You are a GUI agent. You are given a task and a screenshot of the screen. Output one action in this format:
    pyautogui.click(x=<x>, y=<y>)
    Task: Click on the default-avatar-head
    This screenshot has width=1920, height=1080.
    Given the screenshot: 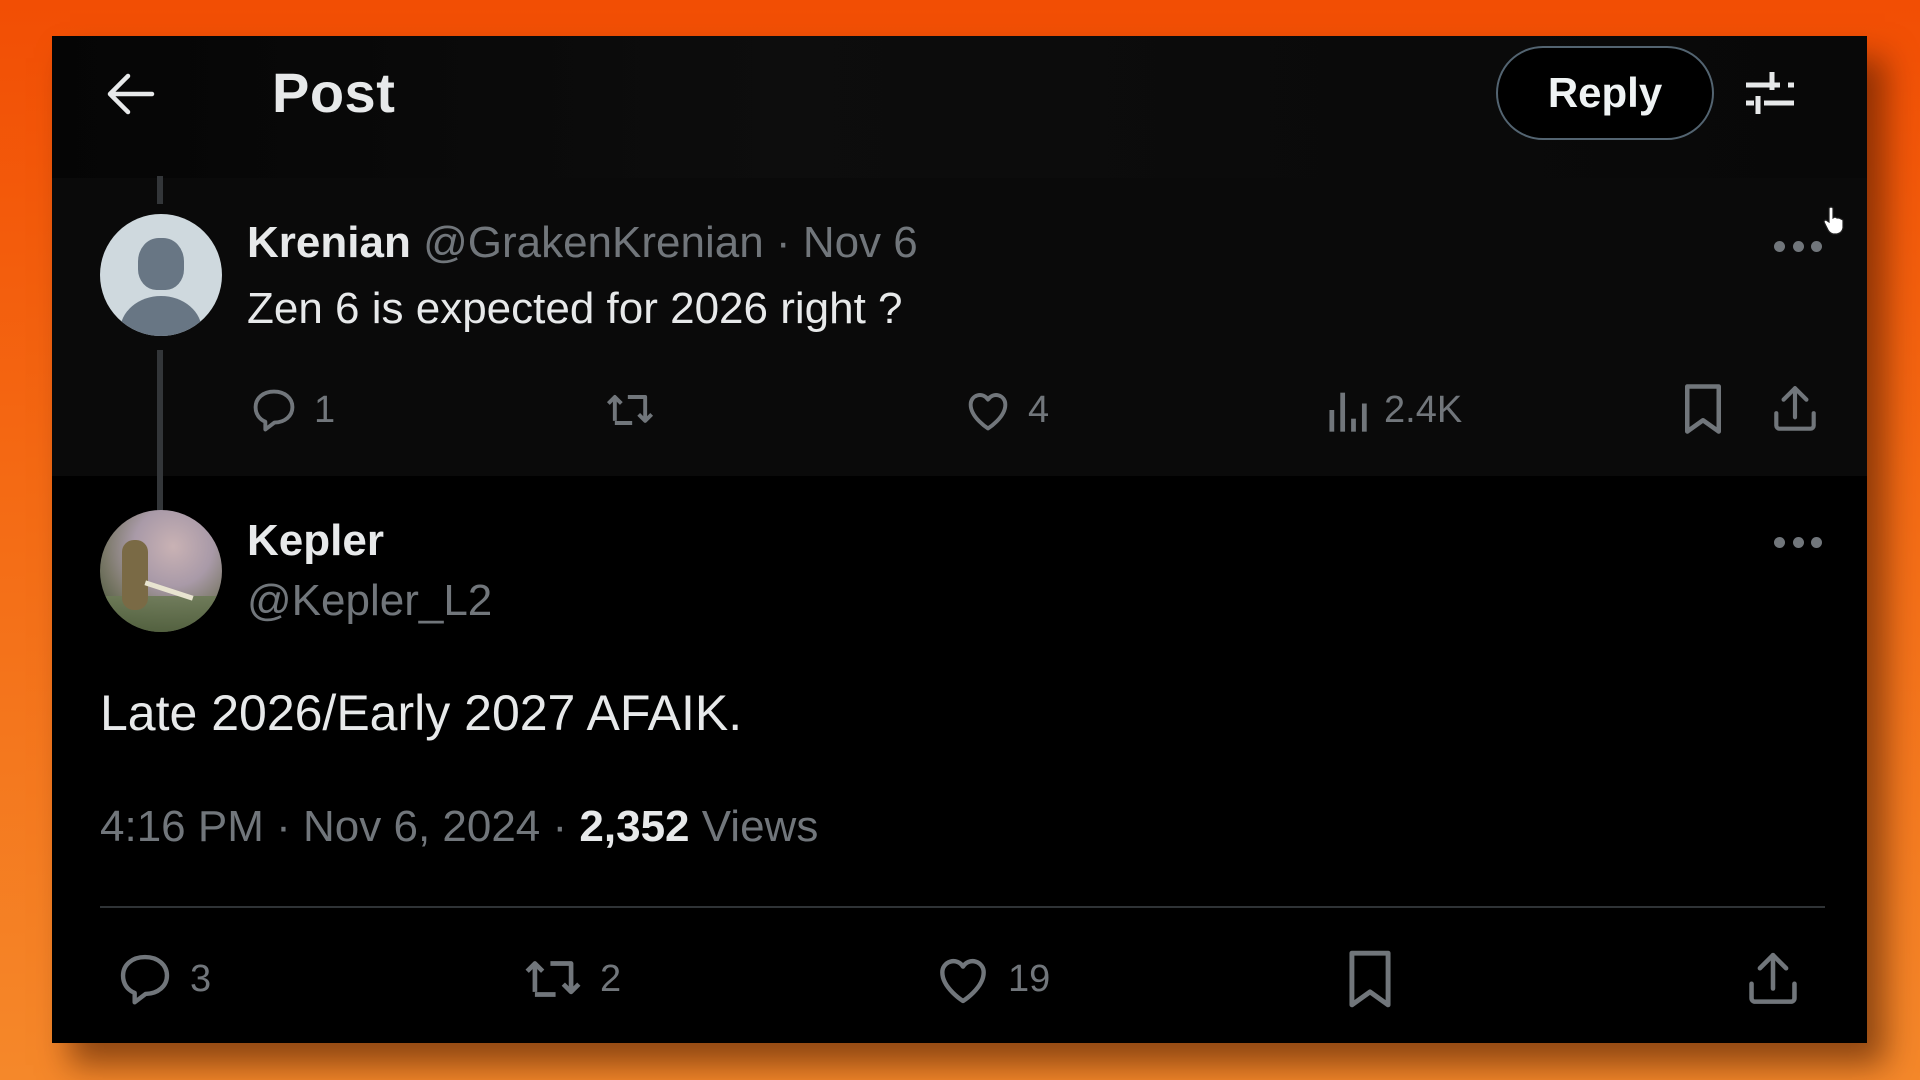 What is the action you would take?
    pyautogui.click(x=161, y=264)
    